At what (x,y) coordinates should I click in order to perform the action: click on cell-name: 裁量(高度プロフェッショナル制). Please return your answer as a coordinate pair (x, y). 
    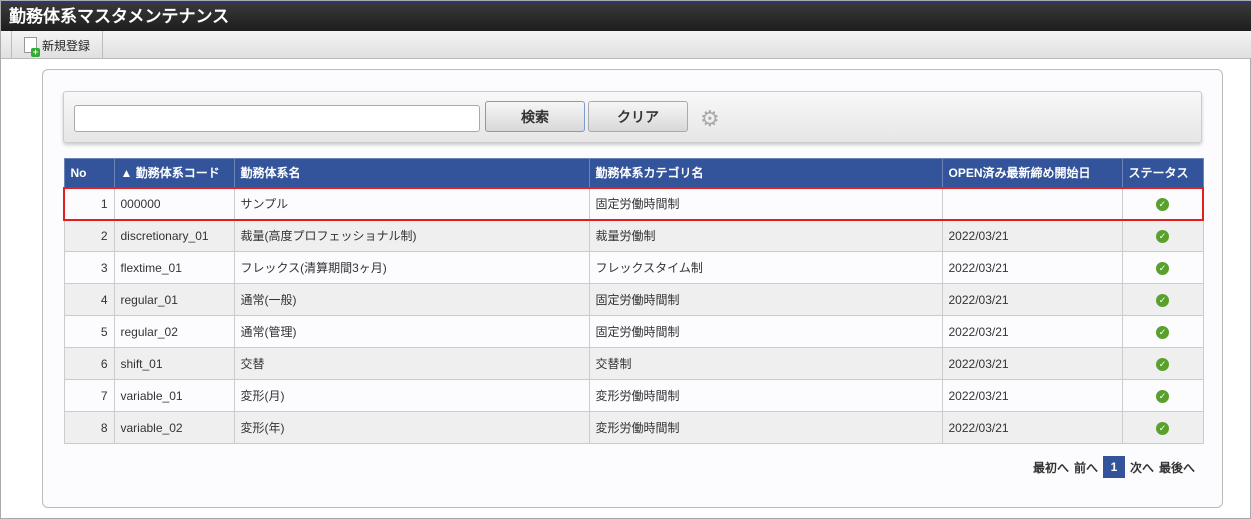
    Looking at the image, I should click on (411, 235).